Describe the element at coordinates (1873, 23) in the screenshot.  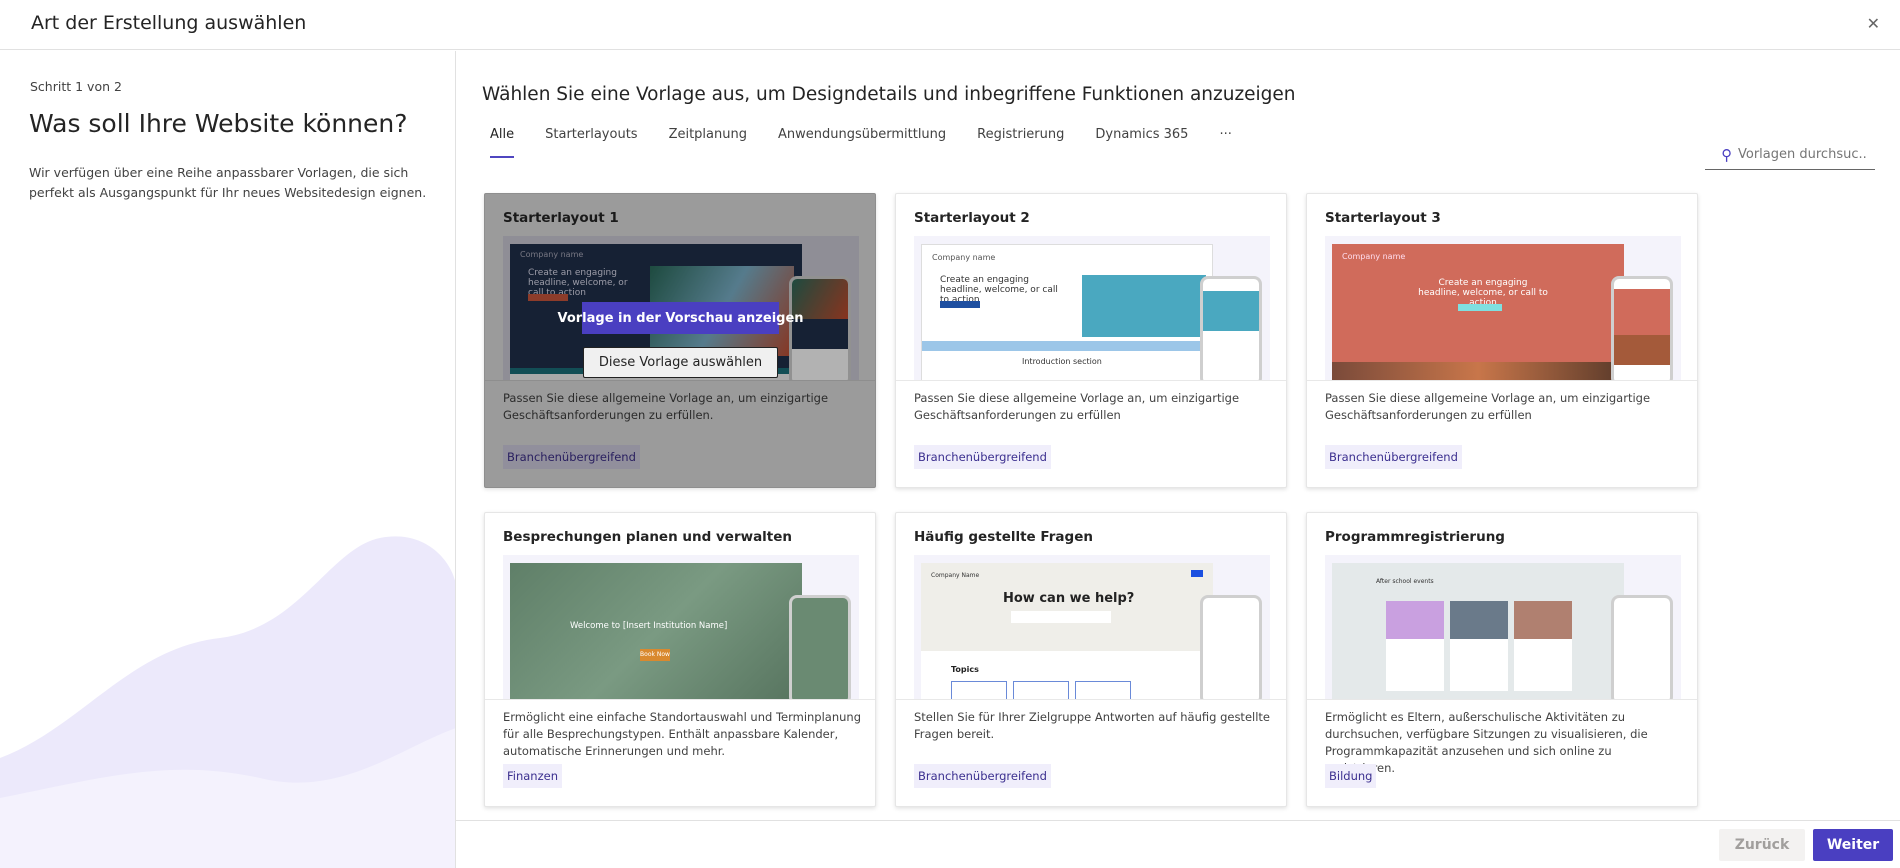
I see `close-icon: ✕` at that location.